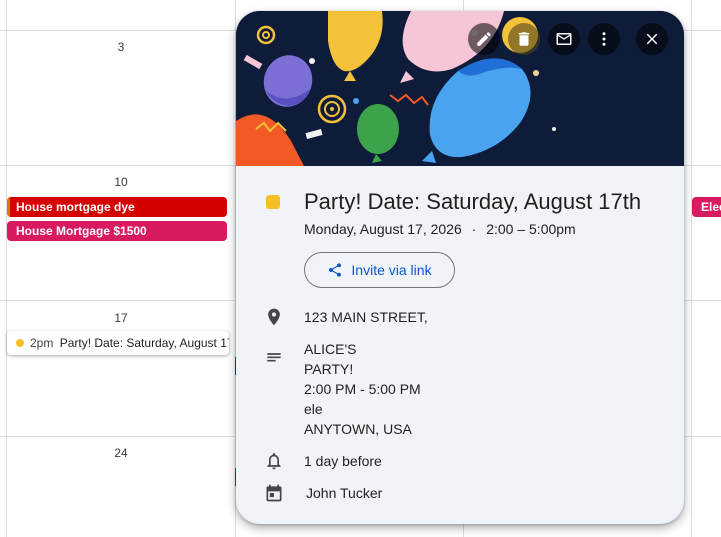 This screenshot has height=537, width=721. What do you see at coordinates (121, 453) in the screenshot?
I see `day-number: 24` at bounding box center [121, 453].